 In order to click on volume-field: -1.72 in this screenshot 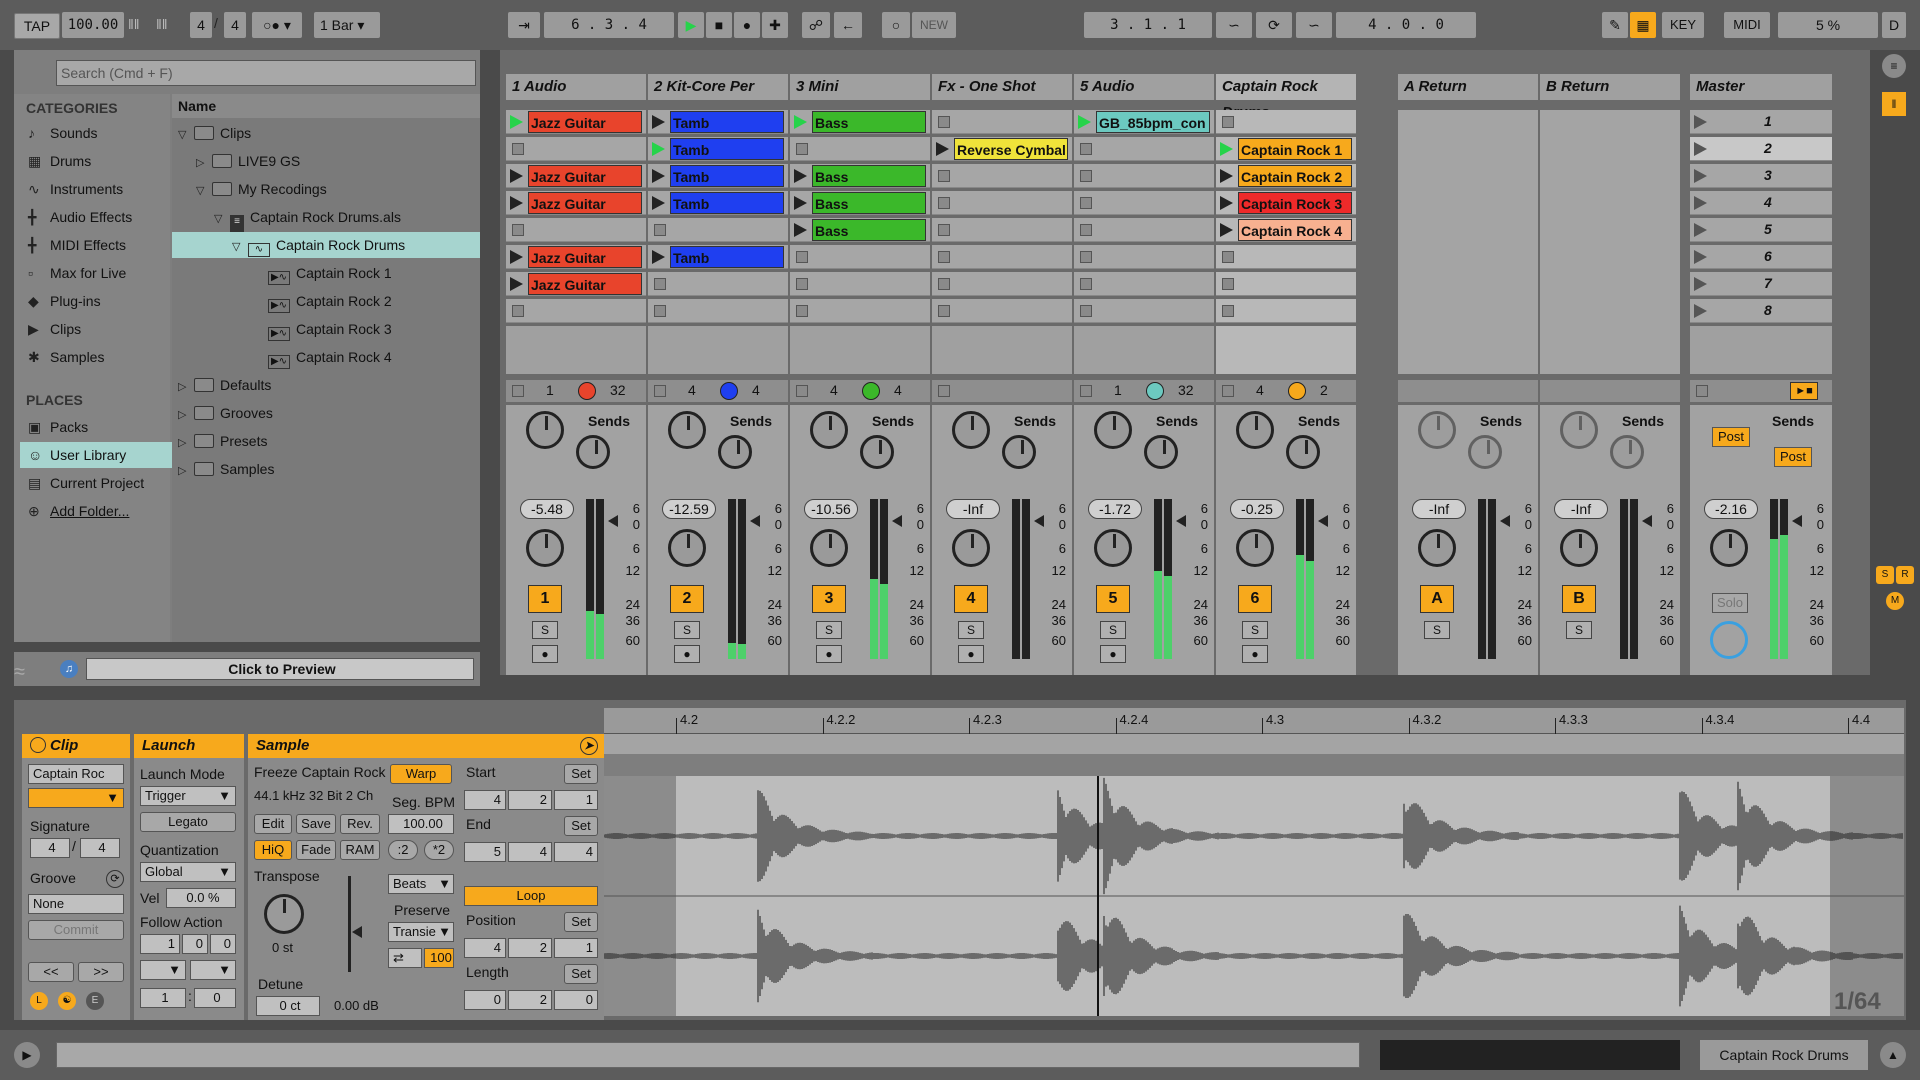, I will do `click(1115, 509)`.